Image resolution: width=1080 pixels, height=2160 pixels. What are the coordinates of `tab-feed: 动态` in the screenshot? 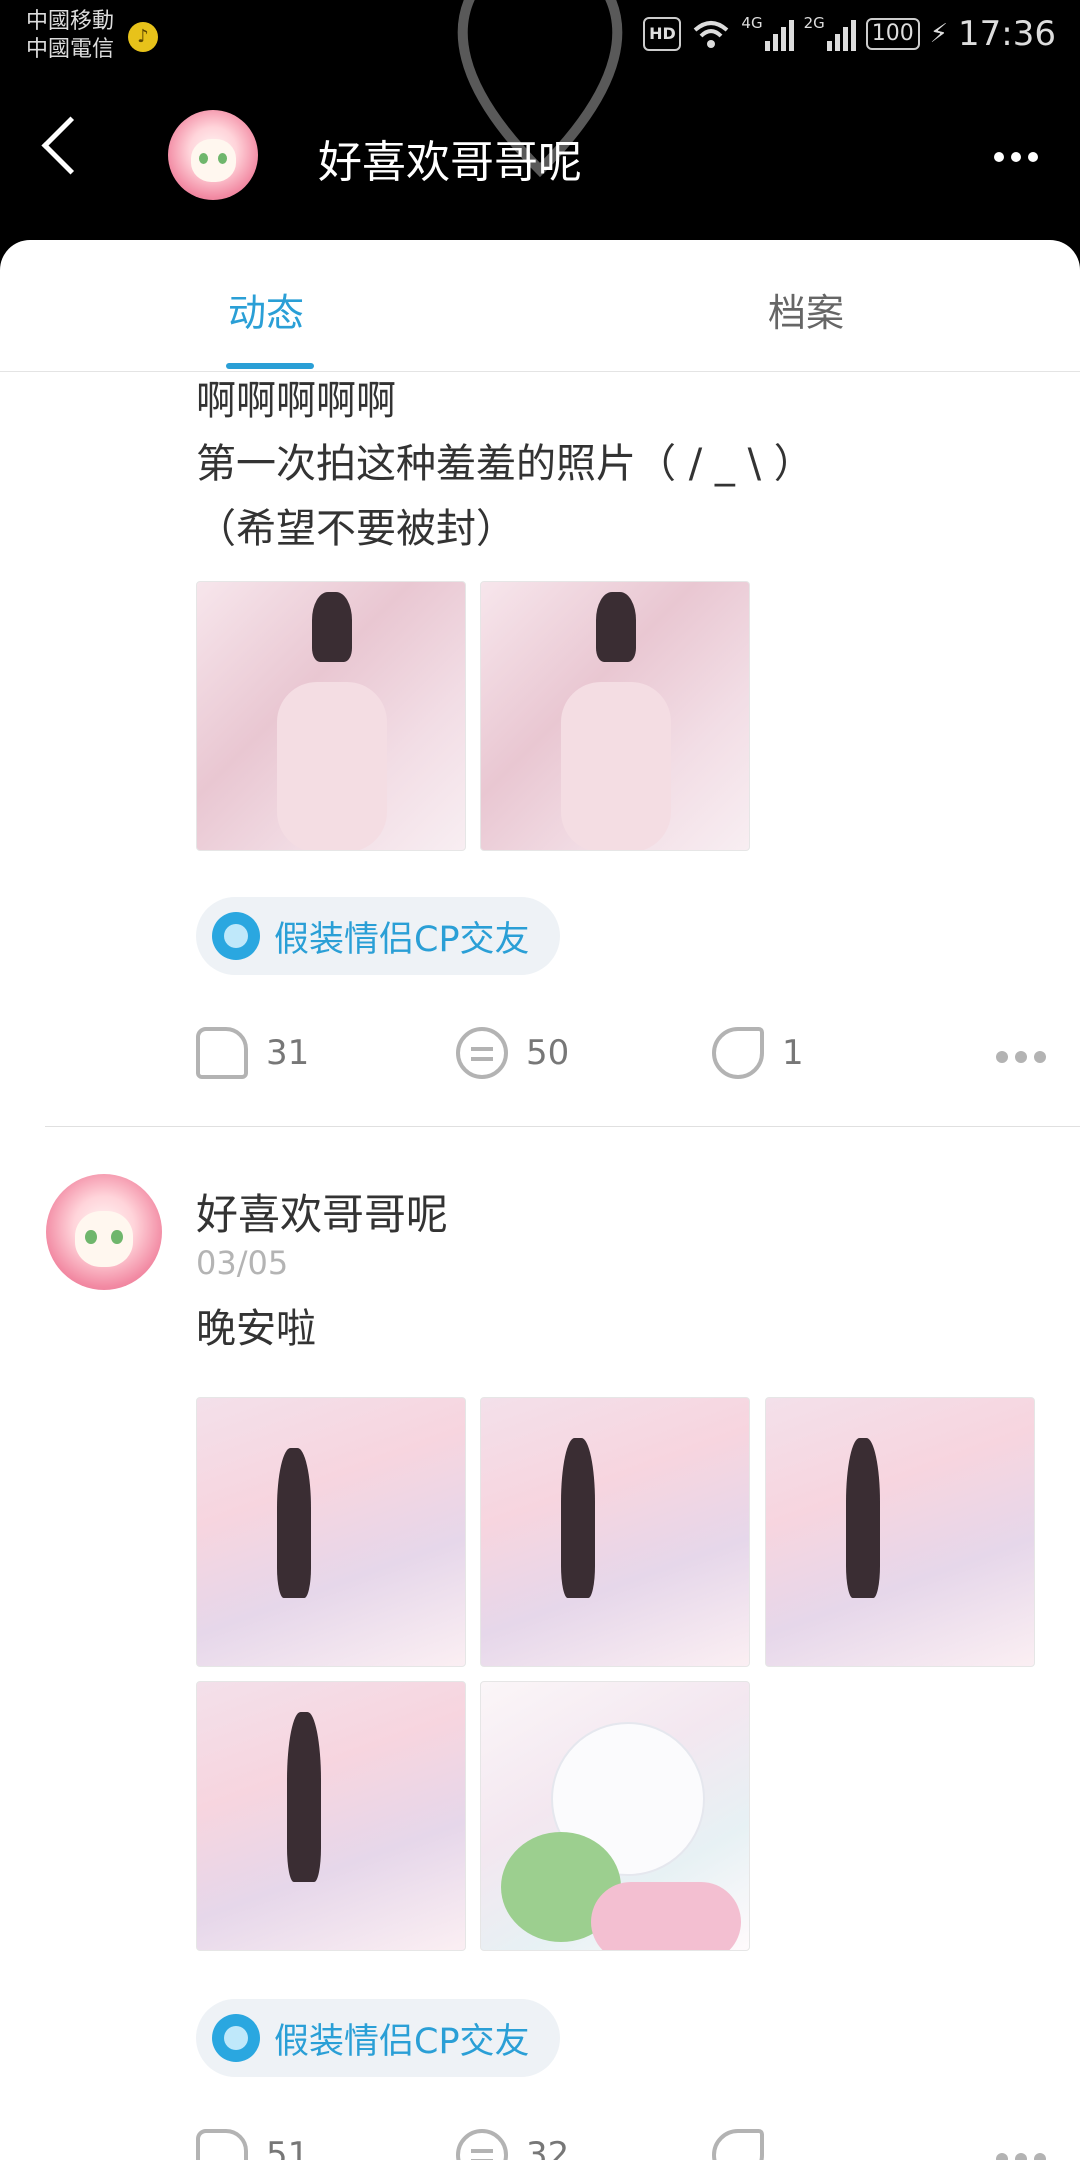 It's located at (266, 309).